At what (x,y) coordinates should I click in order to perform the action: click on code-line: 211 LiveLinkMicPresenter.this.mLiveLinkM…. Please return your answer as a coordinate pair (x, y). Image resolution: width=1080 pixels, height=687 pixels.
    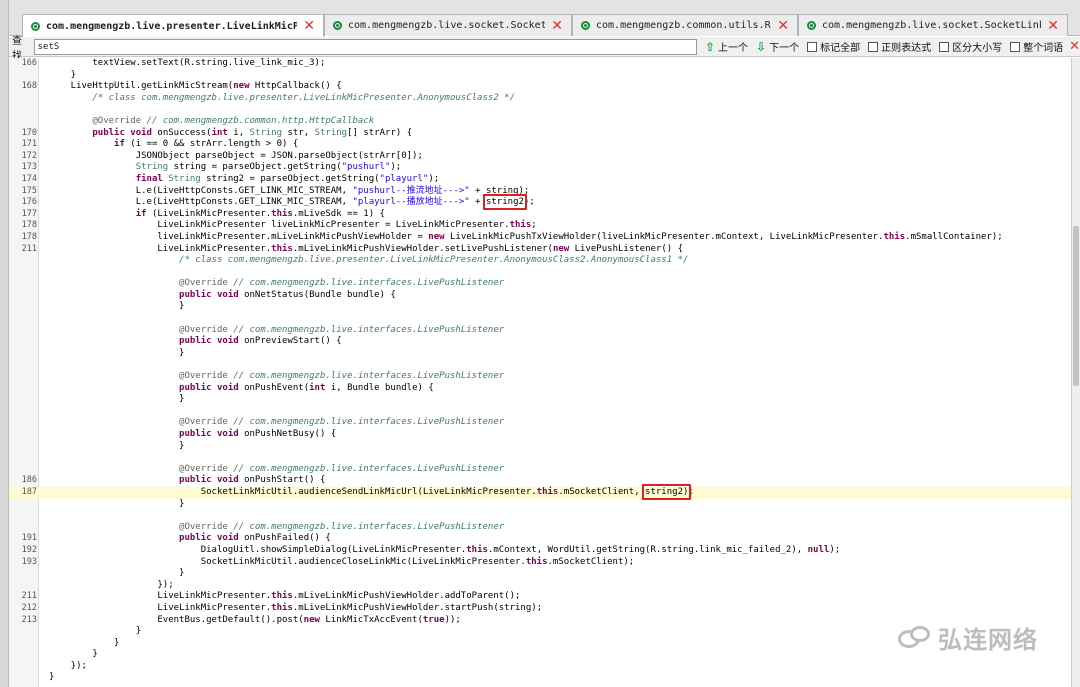
    Looking at the image, I should click on (540, 597).